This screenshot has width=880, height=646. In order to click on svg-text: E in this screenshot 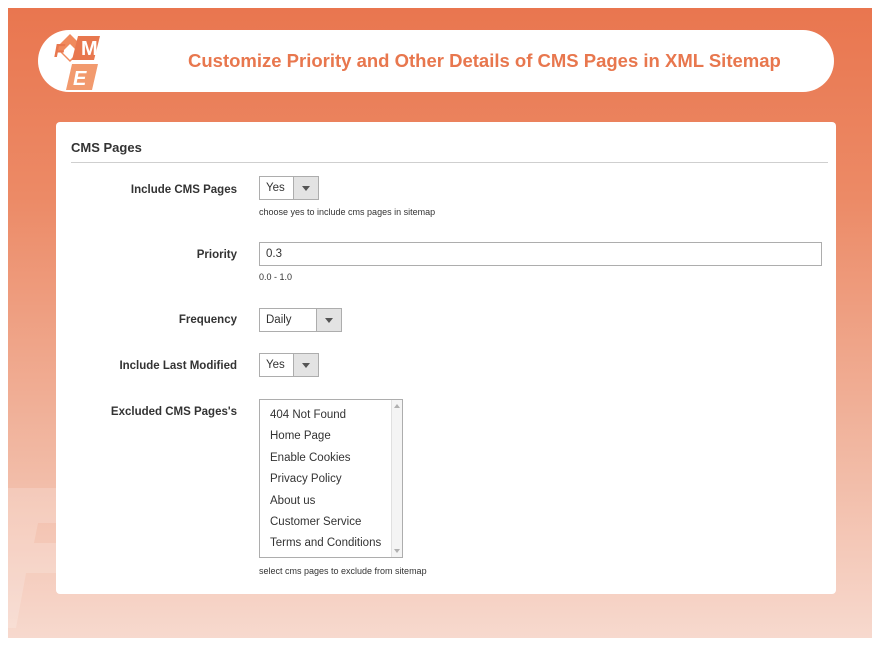, I will do `click(80, 79)`.